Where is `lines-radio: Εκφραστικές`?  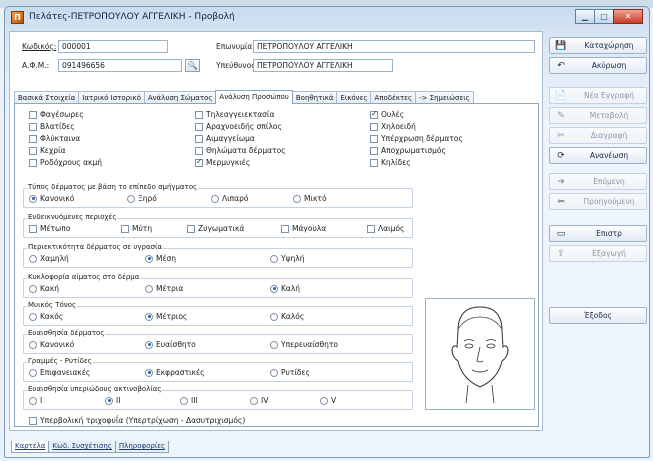
lines-radio: Εκφραστικές is located at coordinates (175, 372).